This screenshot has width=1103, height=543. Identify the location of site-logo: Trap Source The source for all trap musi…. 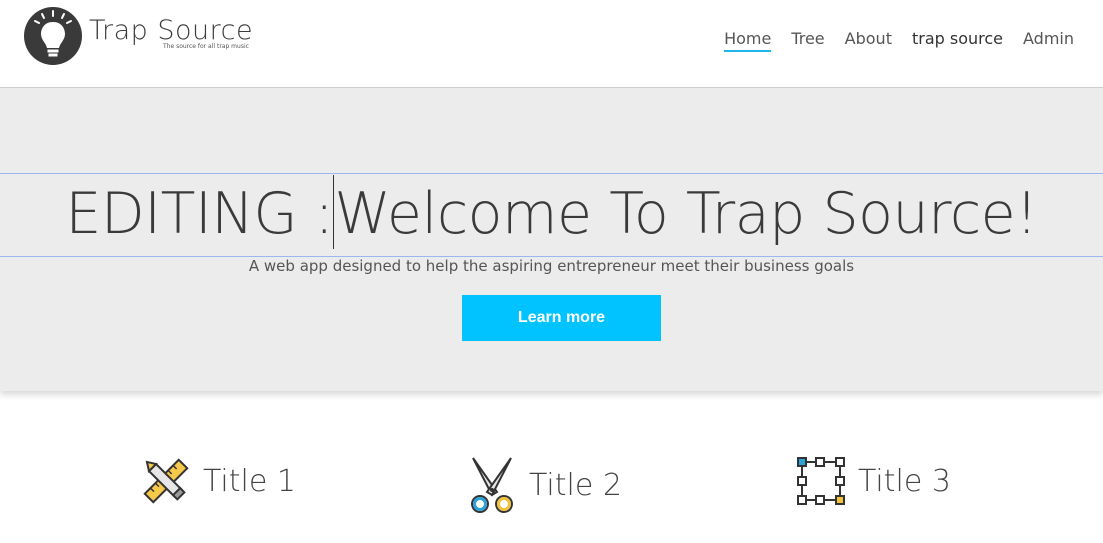
(138, 36).